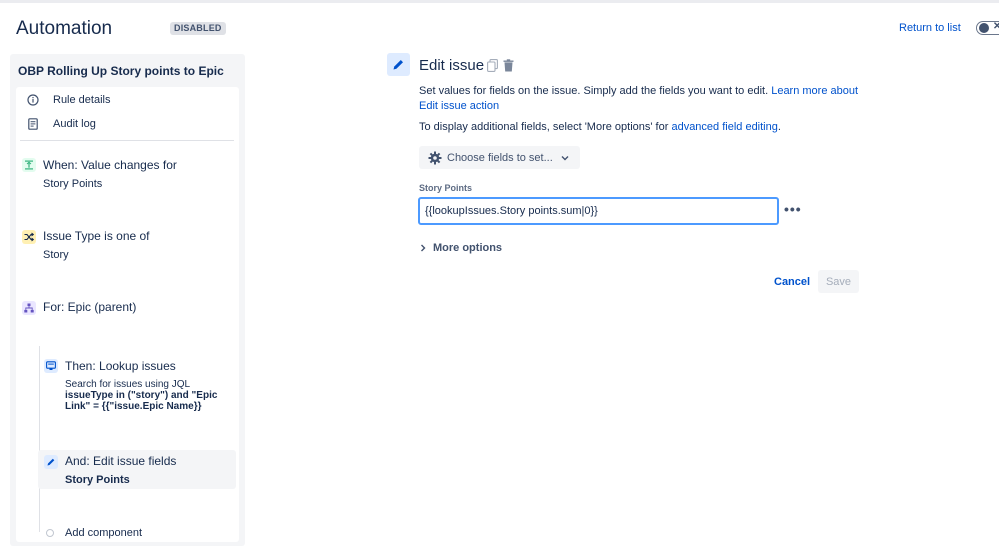 Image resolution: width=999 pixels, height=551 pixels. What do you see at coordinates (792, 282) in the screenshot?
I see `cancel-button: Cancel` at bounding box center [792, 282].